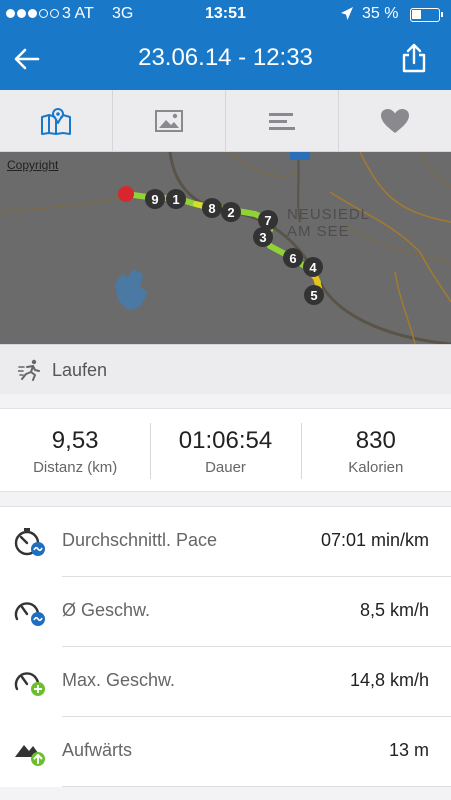 Image resolution: width=451 pixels, height=800 pixels. I want to click on page-title: 23.06.14 - 12:33, so click(225, 57).